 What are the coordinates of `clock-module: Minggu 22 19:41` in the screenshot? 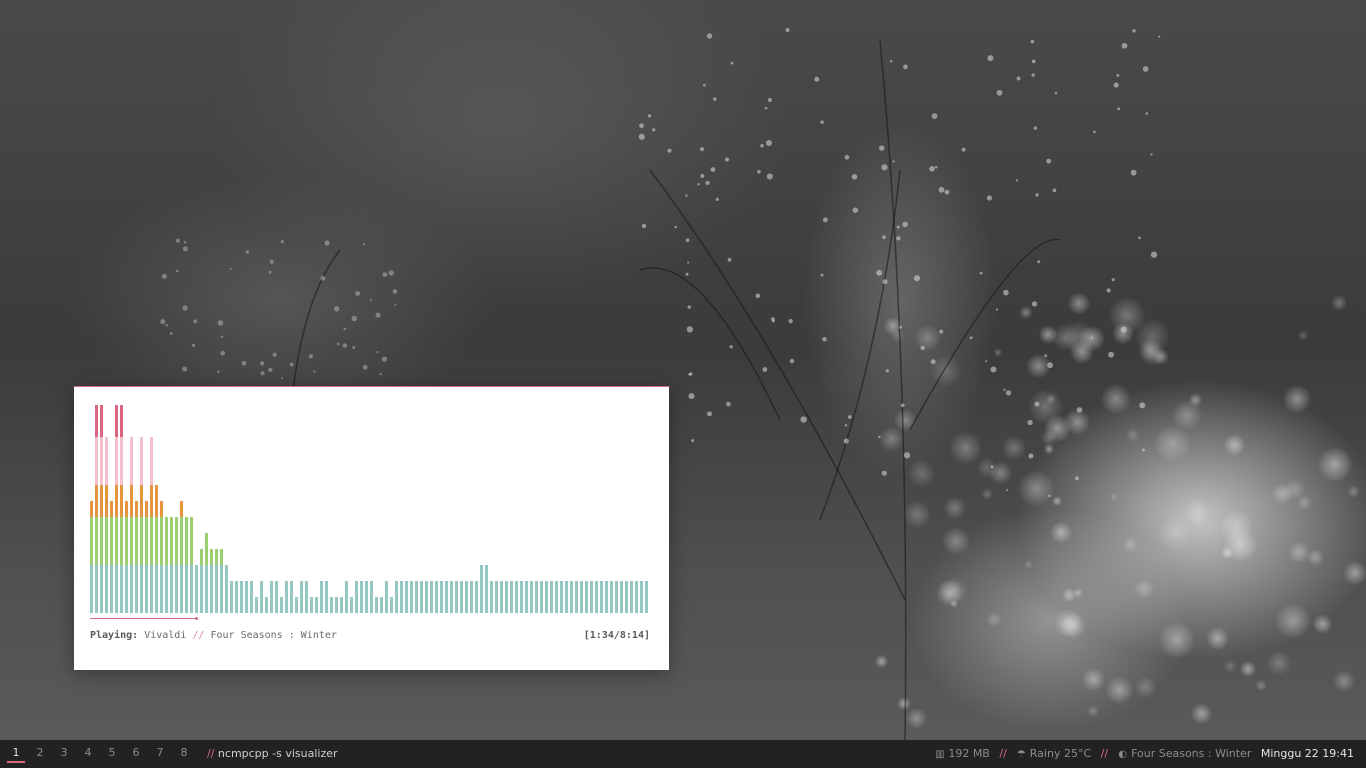 It's located at (1307, 753).